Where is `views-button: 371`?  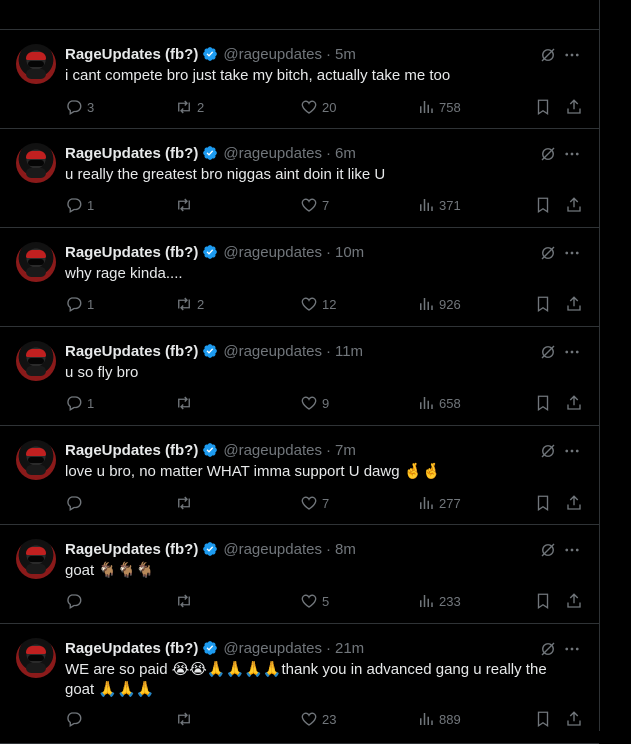
views-button: 371 is located at coordinates (439, 205).